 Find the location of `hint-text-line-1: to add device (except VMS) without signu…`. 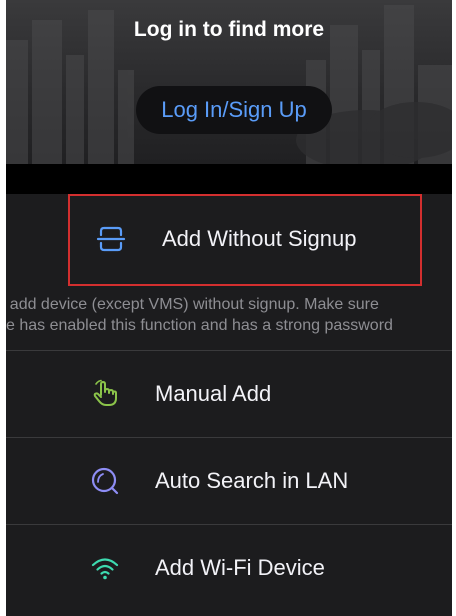

hint-text-line-1: to add device (except VMS) without signu… is located at coordinates (189, 304).